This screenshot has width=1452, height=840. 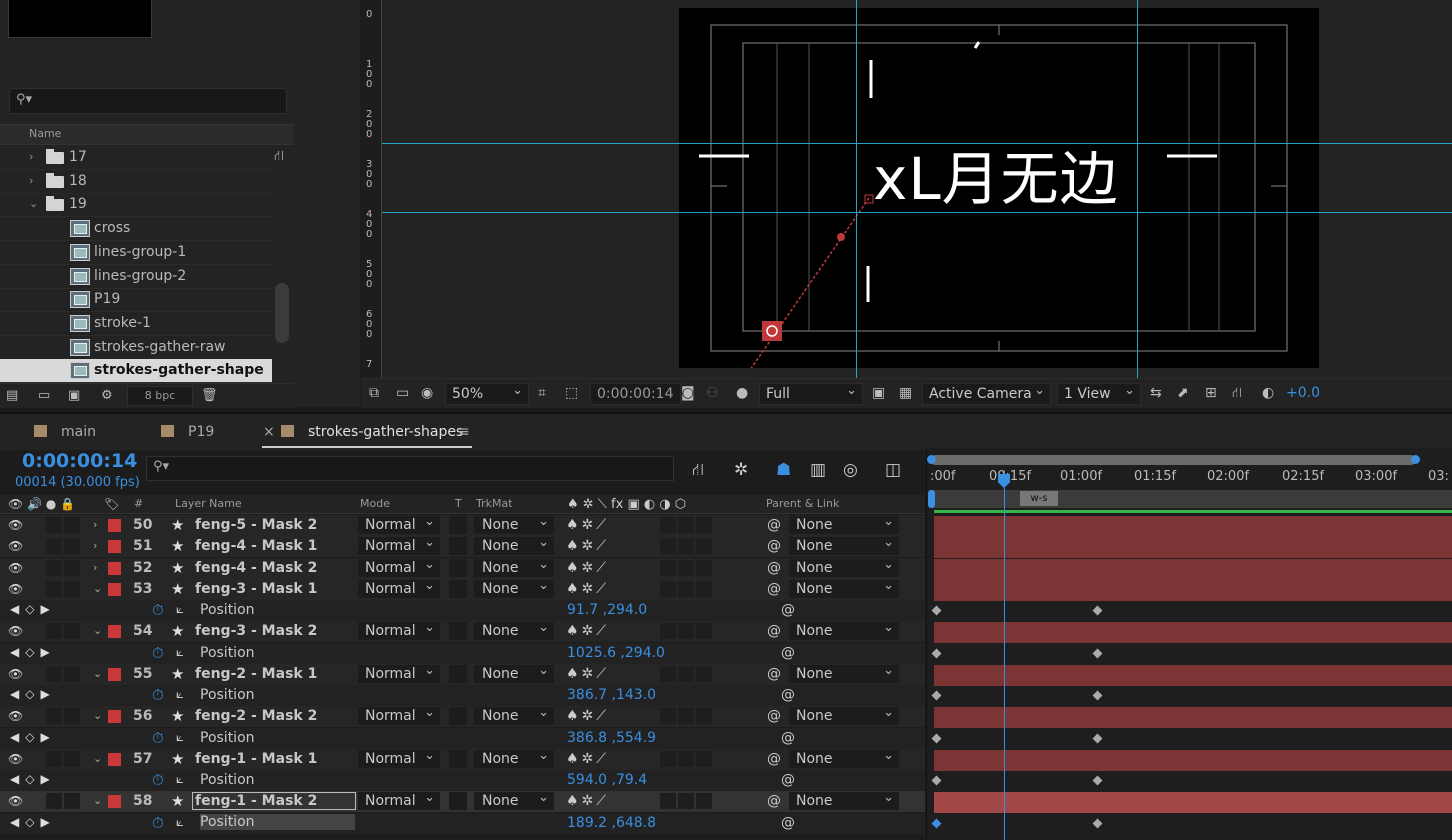 I want to click on exposure-value: +0.0, so click(x=1303, y=393).